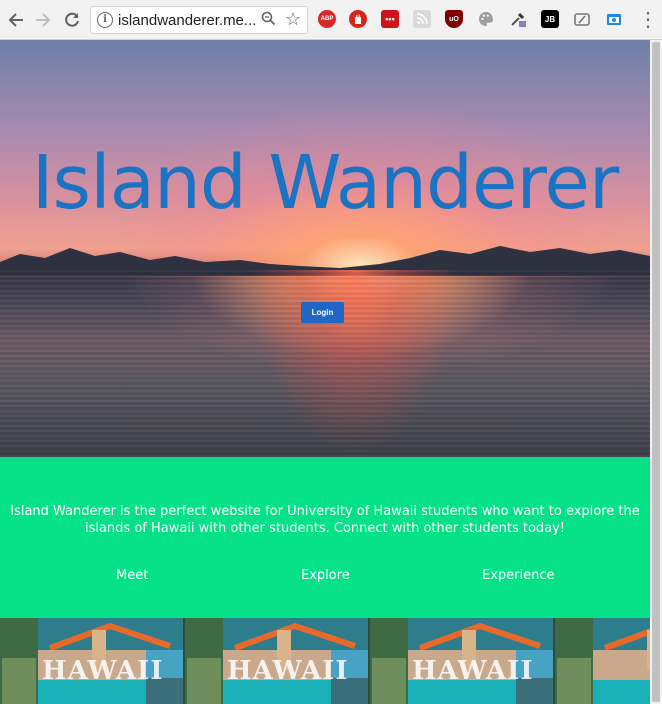  What do you see at coordinates (518, 19) in the screenshot?
I see `eyedropper-icon` at bounding box center [518, 19].